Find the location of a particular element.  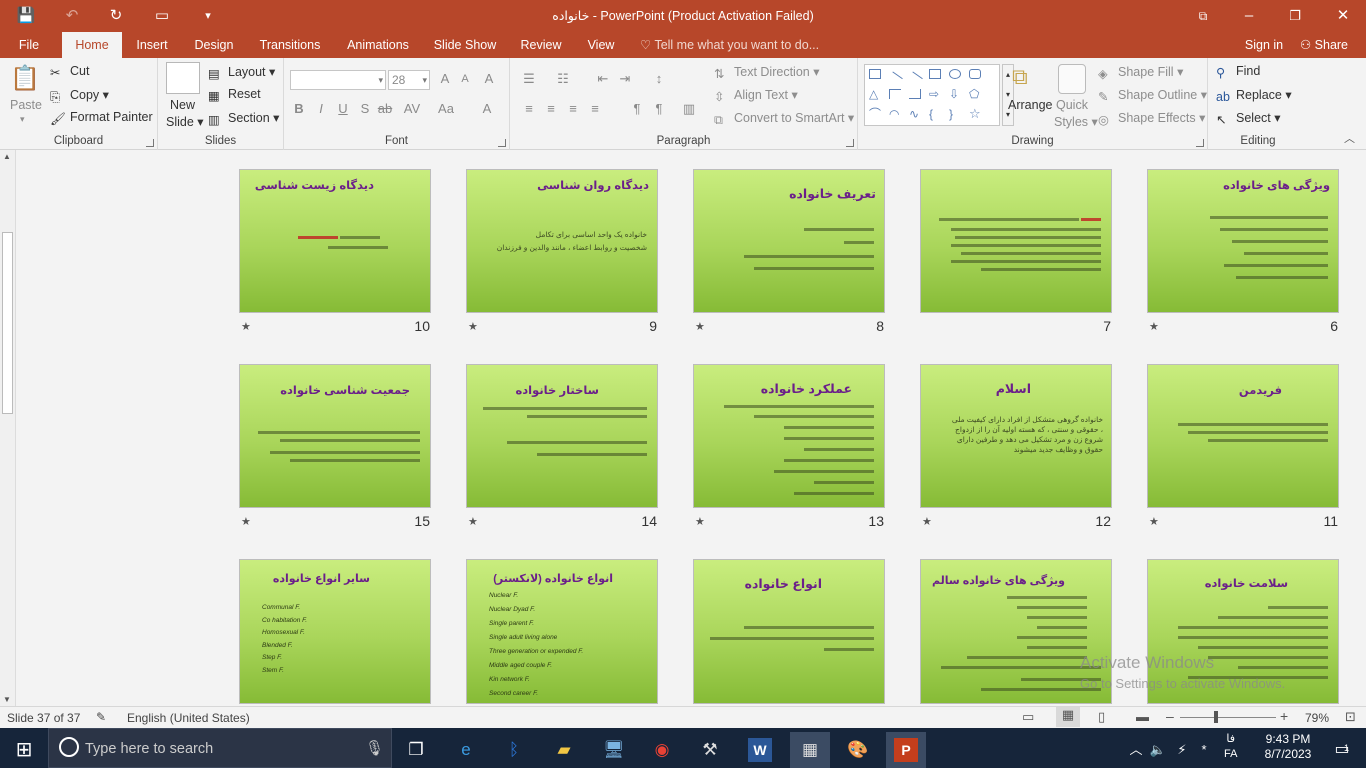

tab-review: Review is located at coordinates (541, 45).